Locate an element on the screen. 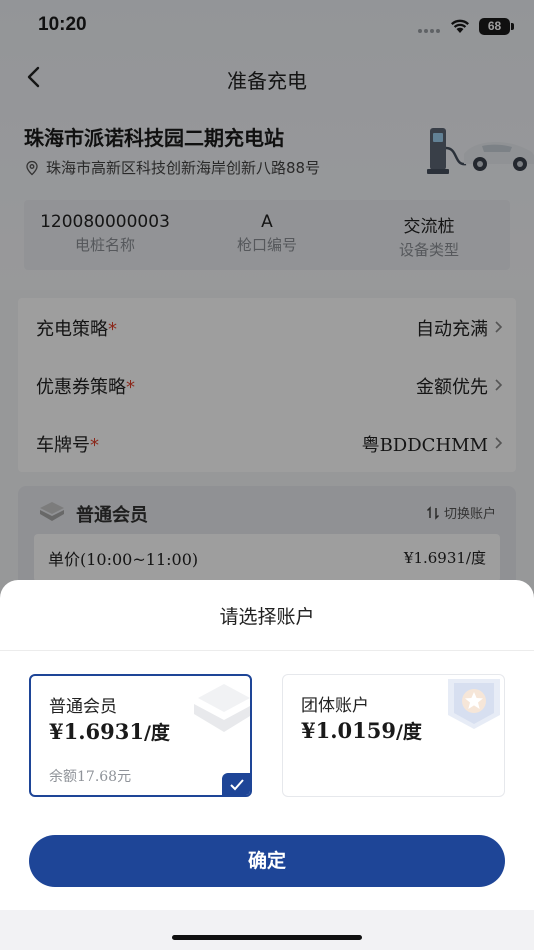 The height and width of the screenshot is (950, 534). group-badge-watermark-icon is located at coordinates (474, 704).